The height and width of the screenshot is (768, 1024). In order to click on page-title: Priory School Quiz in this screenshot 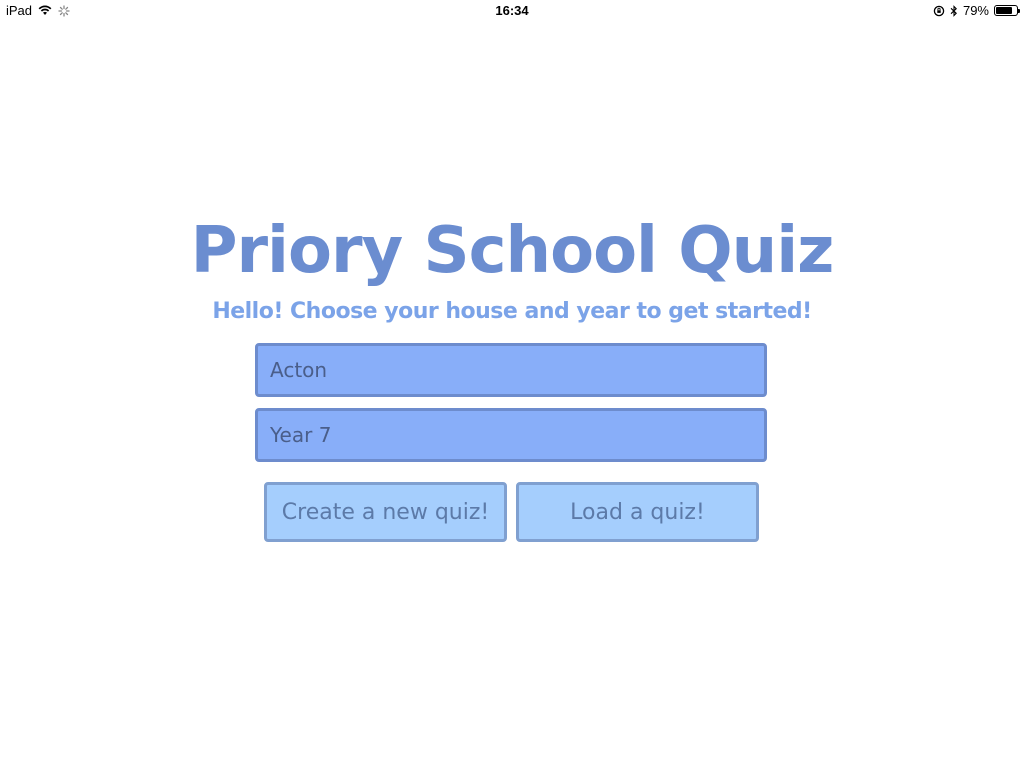, I will do `click(512, 251)`.